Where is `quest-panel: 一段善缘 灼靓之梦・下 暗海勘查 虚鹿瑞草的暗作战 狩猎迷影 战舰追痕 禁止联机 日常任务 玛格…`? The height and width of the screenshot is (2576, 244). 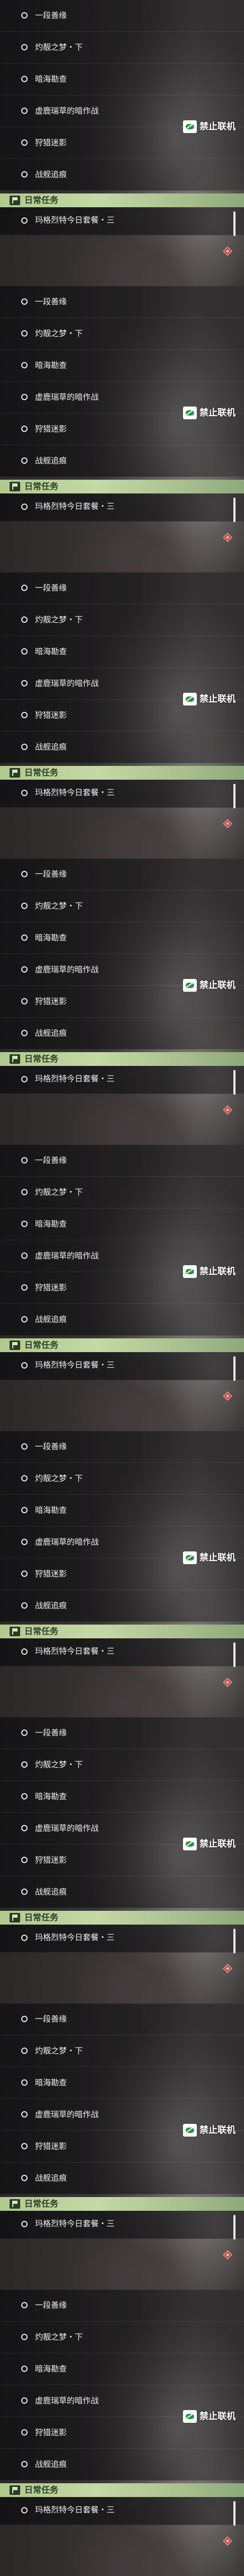 quest-panel: 一段善缘 灼靓之梦・下 暗海勘查 虚鹿瑞草的暗作战 狩猎迷影 战舰追痕 禁止联机 日常任务 玛格… is located at coordinates (122, 1860).